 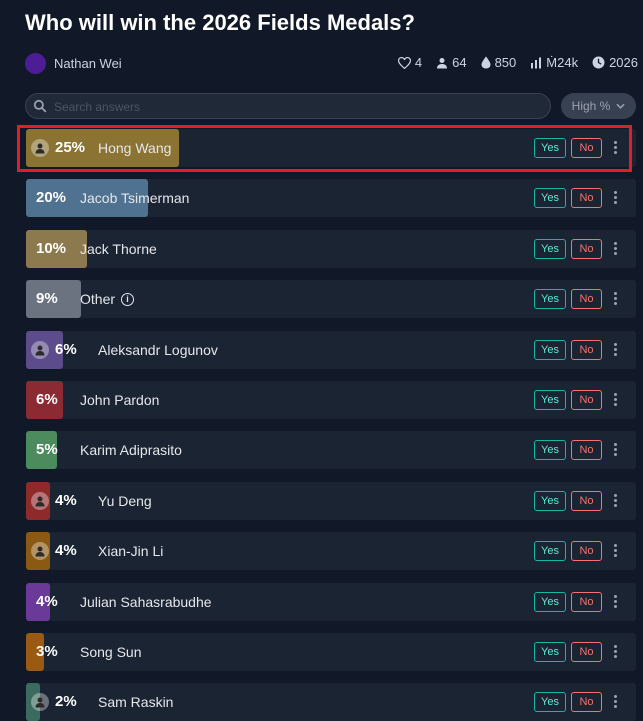 I want to click on answer-row: 4% Julian Sahasrabudhe Yes No, so click(x=331, y=601).